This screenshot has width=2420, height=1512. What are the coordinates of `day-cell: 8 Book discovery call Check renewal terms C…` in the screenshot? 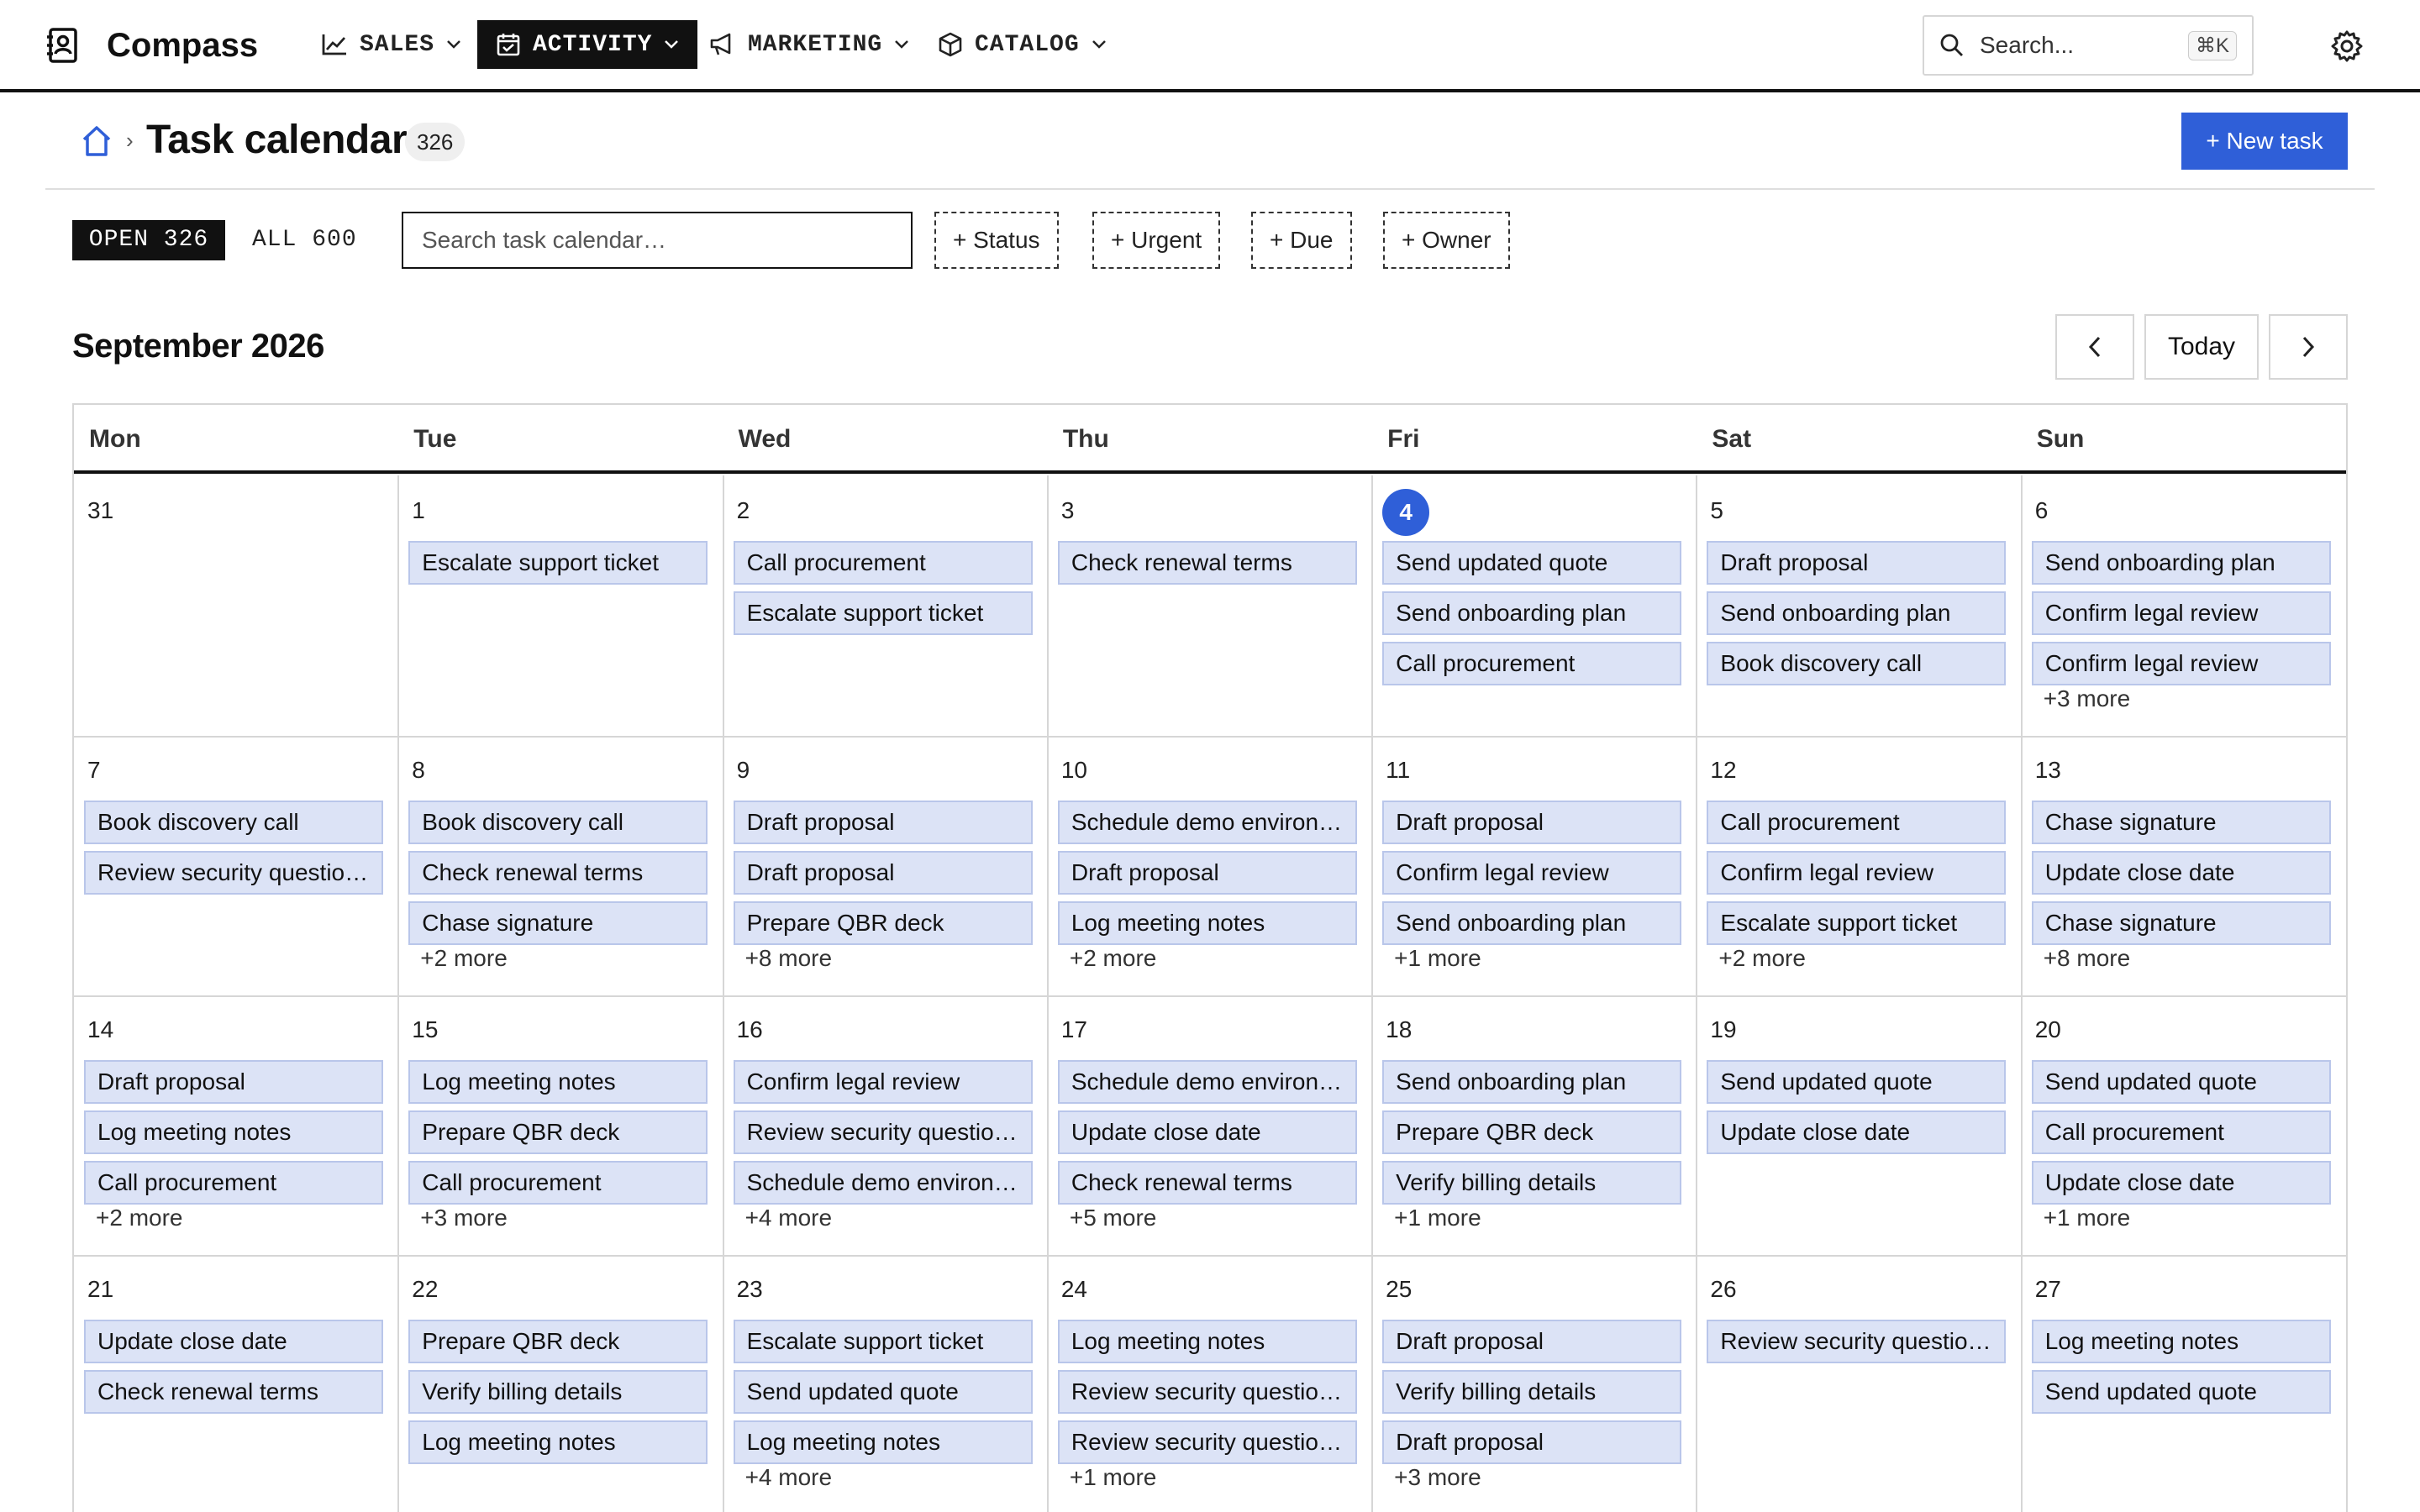 It's located at (560, 866).